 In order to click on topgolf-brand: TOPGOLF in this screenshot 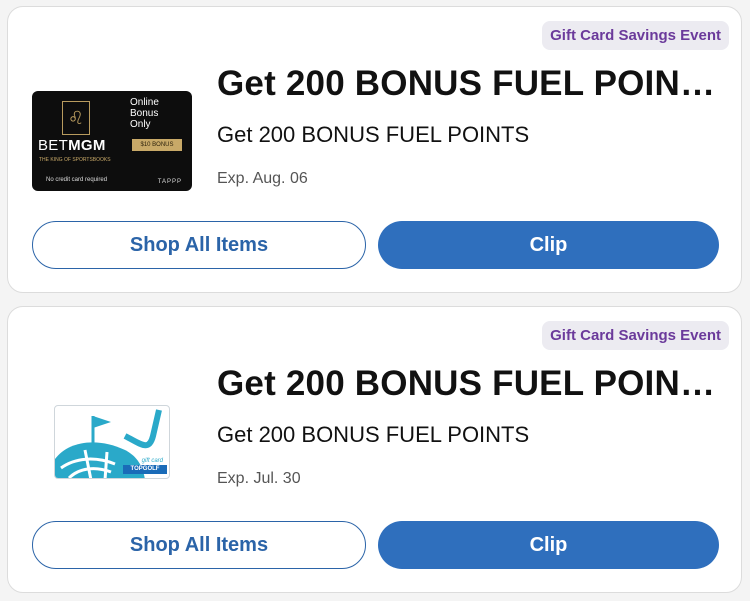, I will do `click(145, 469)`.